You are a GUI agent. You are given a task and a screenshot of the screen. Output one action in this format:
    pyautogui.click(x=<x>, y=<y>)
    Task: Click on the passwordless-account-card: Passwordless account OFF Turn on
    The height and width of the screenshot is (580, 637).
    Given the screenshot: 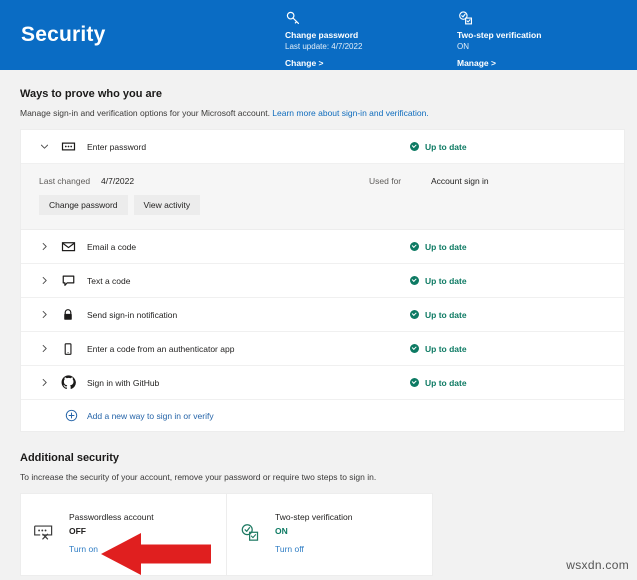 What is the action you would take?
    pyautogui.click(x=123, y=534)
    